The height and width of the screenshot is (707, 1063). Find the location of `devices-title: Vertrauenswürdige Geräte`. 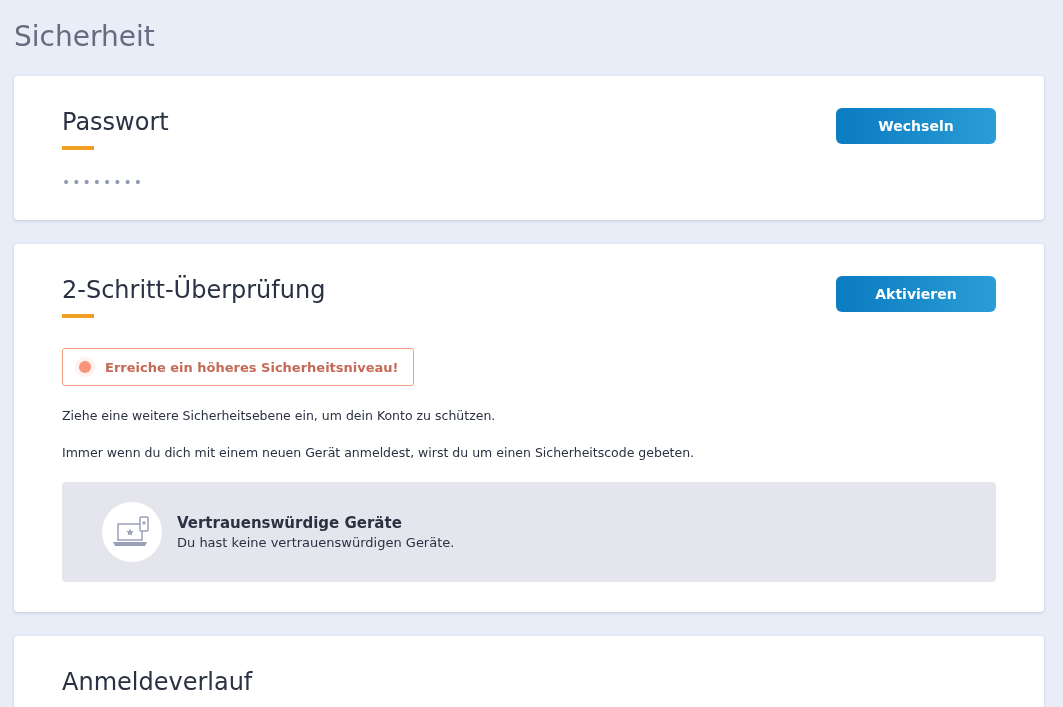

devices-title: Vertrauenswürdige Geräte is located at coordinates (290, 523).